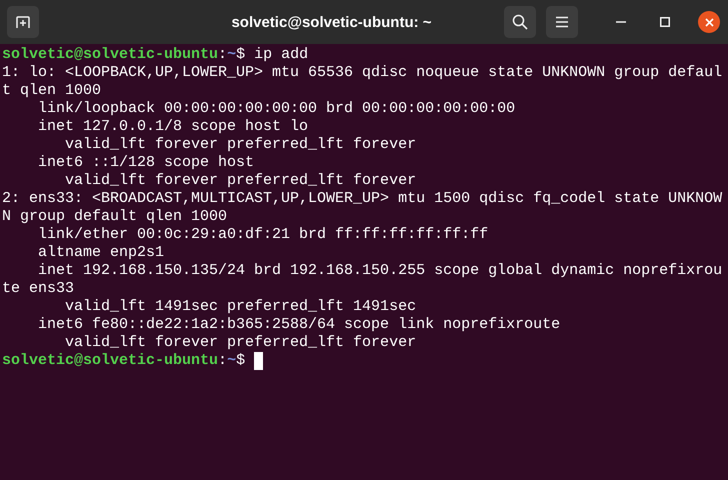 This screenshot has width=728, height=480. I want to click on output-line: N group default qlen 1000, so click(115, 216).